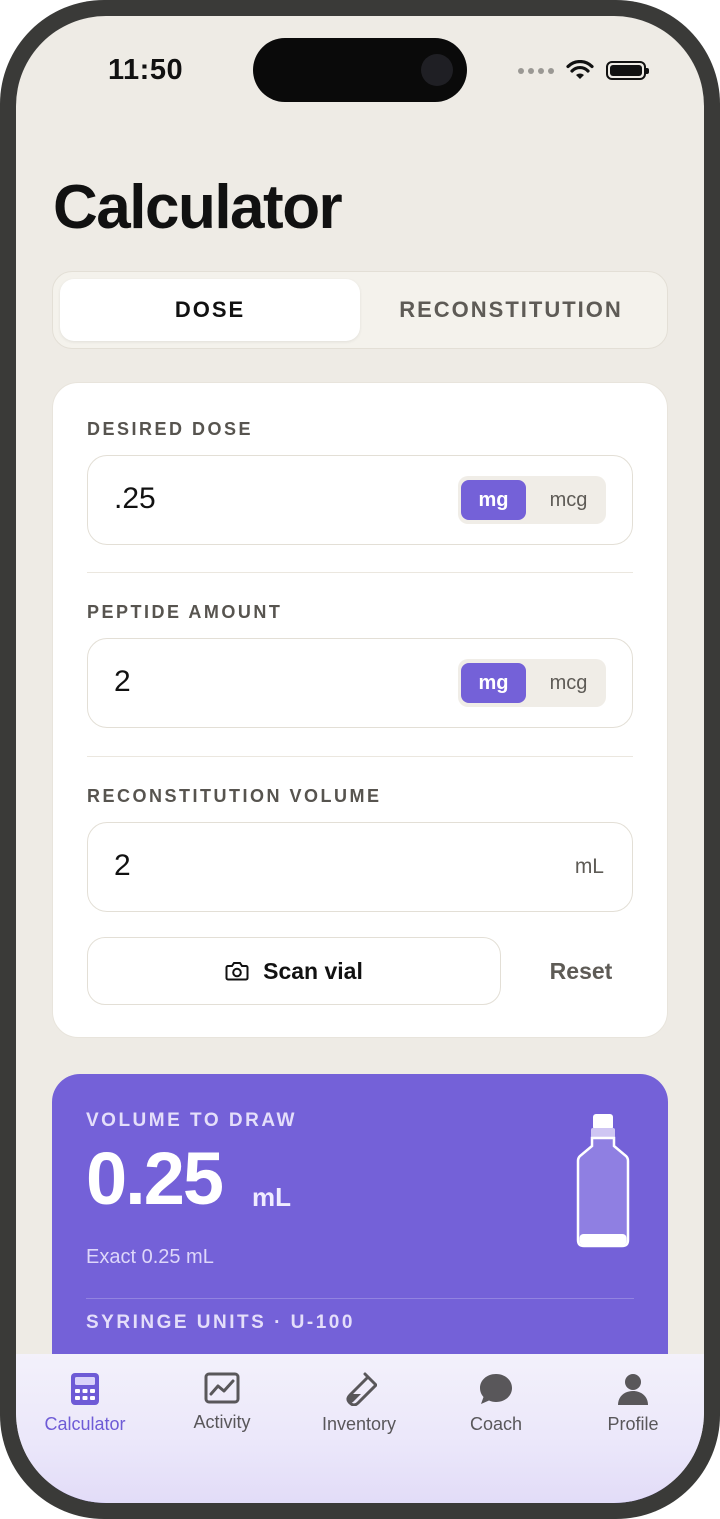 This screenshot has width=720, height=1519. Describe the element at coordinates (146, 70) in the screenshot. I see `status-time: 11:50` at that location.